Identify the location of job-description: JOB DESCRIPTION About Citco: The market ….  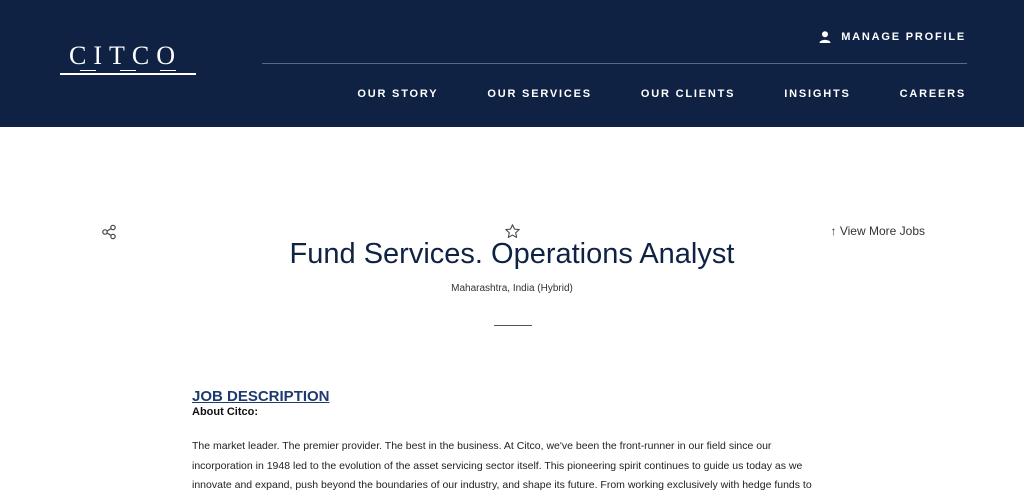
(510, 442).